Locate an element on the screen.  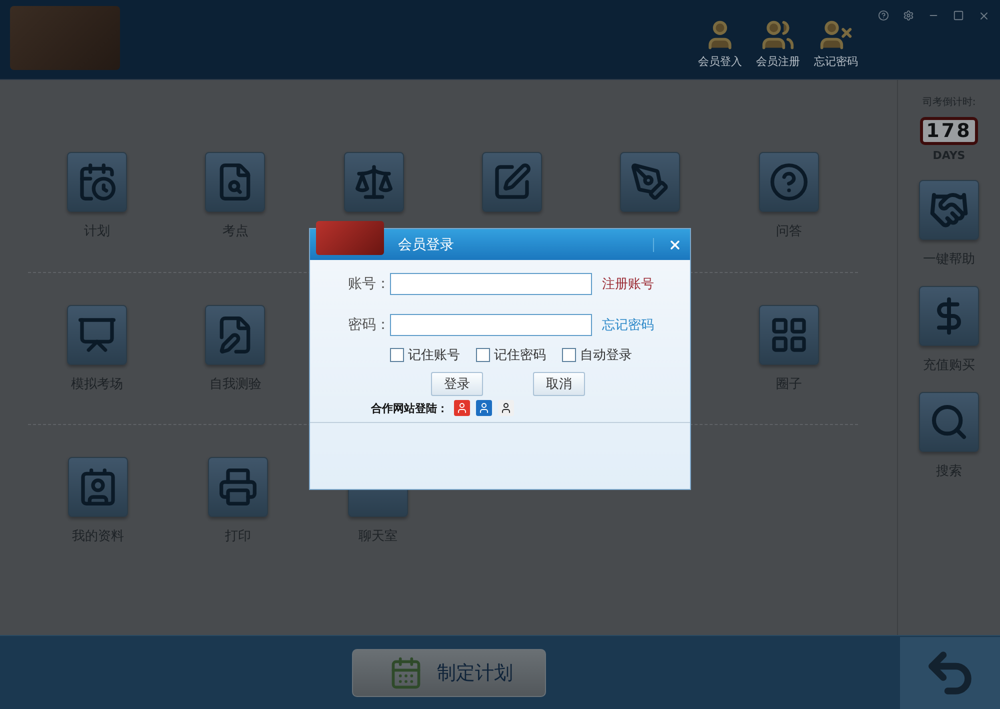
pen-icon is located at coordinates (650, 182).